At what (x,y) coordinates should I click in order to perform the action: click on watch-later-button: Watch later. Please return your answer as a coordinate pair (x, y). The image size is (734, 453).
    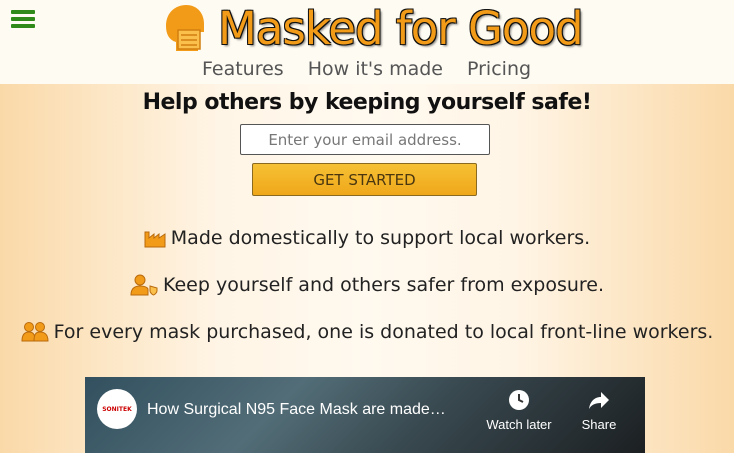
    Looking at the image, I should click on (519, 410).